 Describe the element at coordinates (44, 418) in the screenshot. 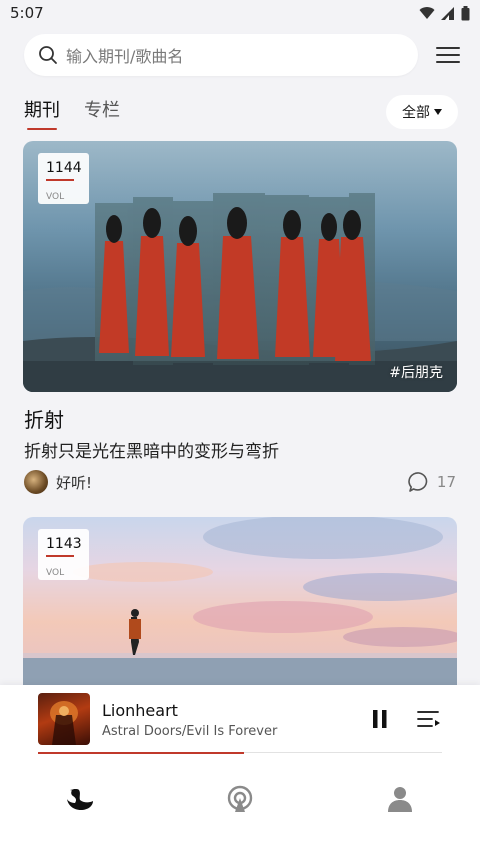

I see `card-title: 折射` at that location.